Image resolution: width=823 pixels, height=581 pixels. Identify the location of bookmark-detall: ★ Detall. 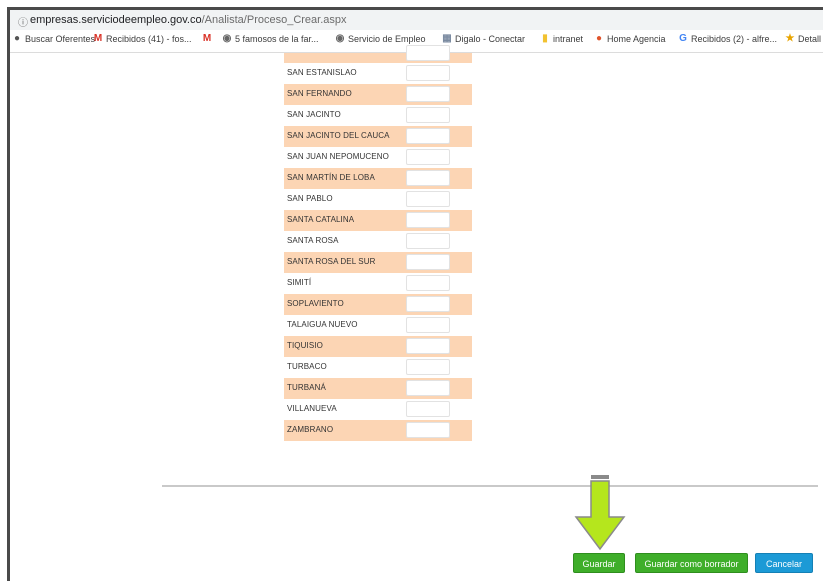
(803, 39).